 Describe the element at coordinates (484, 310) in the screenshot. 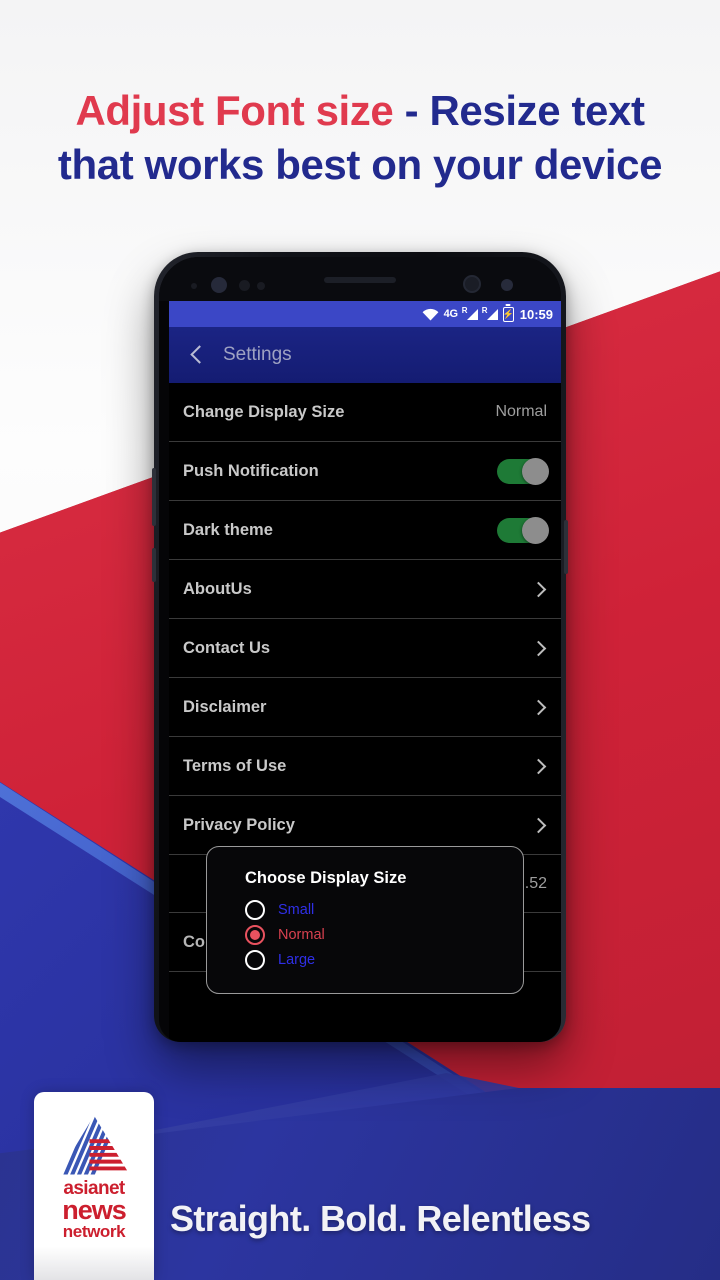

I see `roaming-indicator-sim2: R` at that location.